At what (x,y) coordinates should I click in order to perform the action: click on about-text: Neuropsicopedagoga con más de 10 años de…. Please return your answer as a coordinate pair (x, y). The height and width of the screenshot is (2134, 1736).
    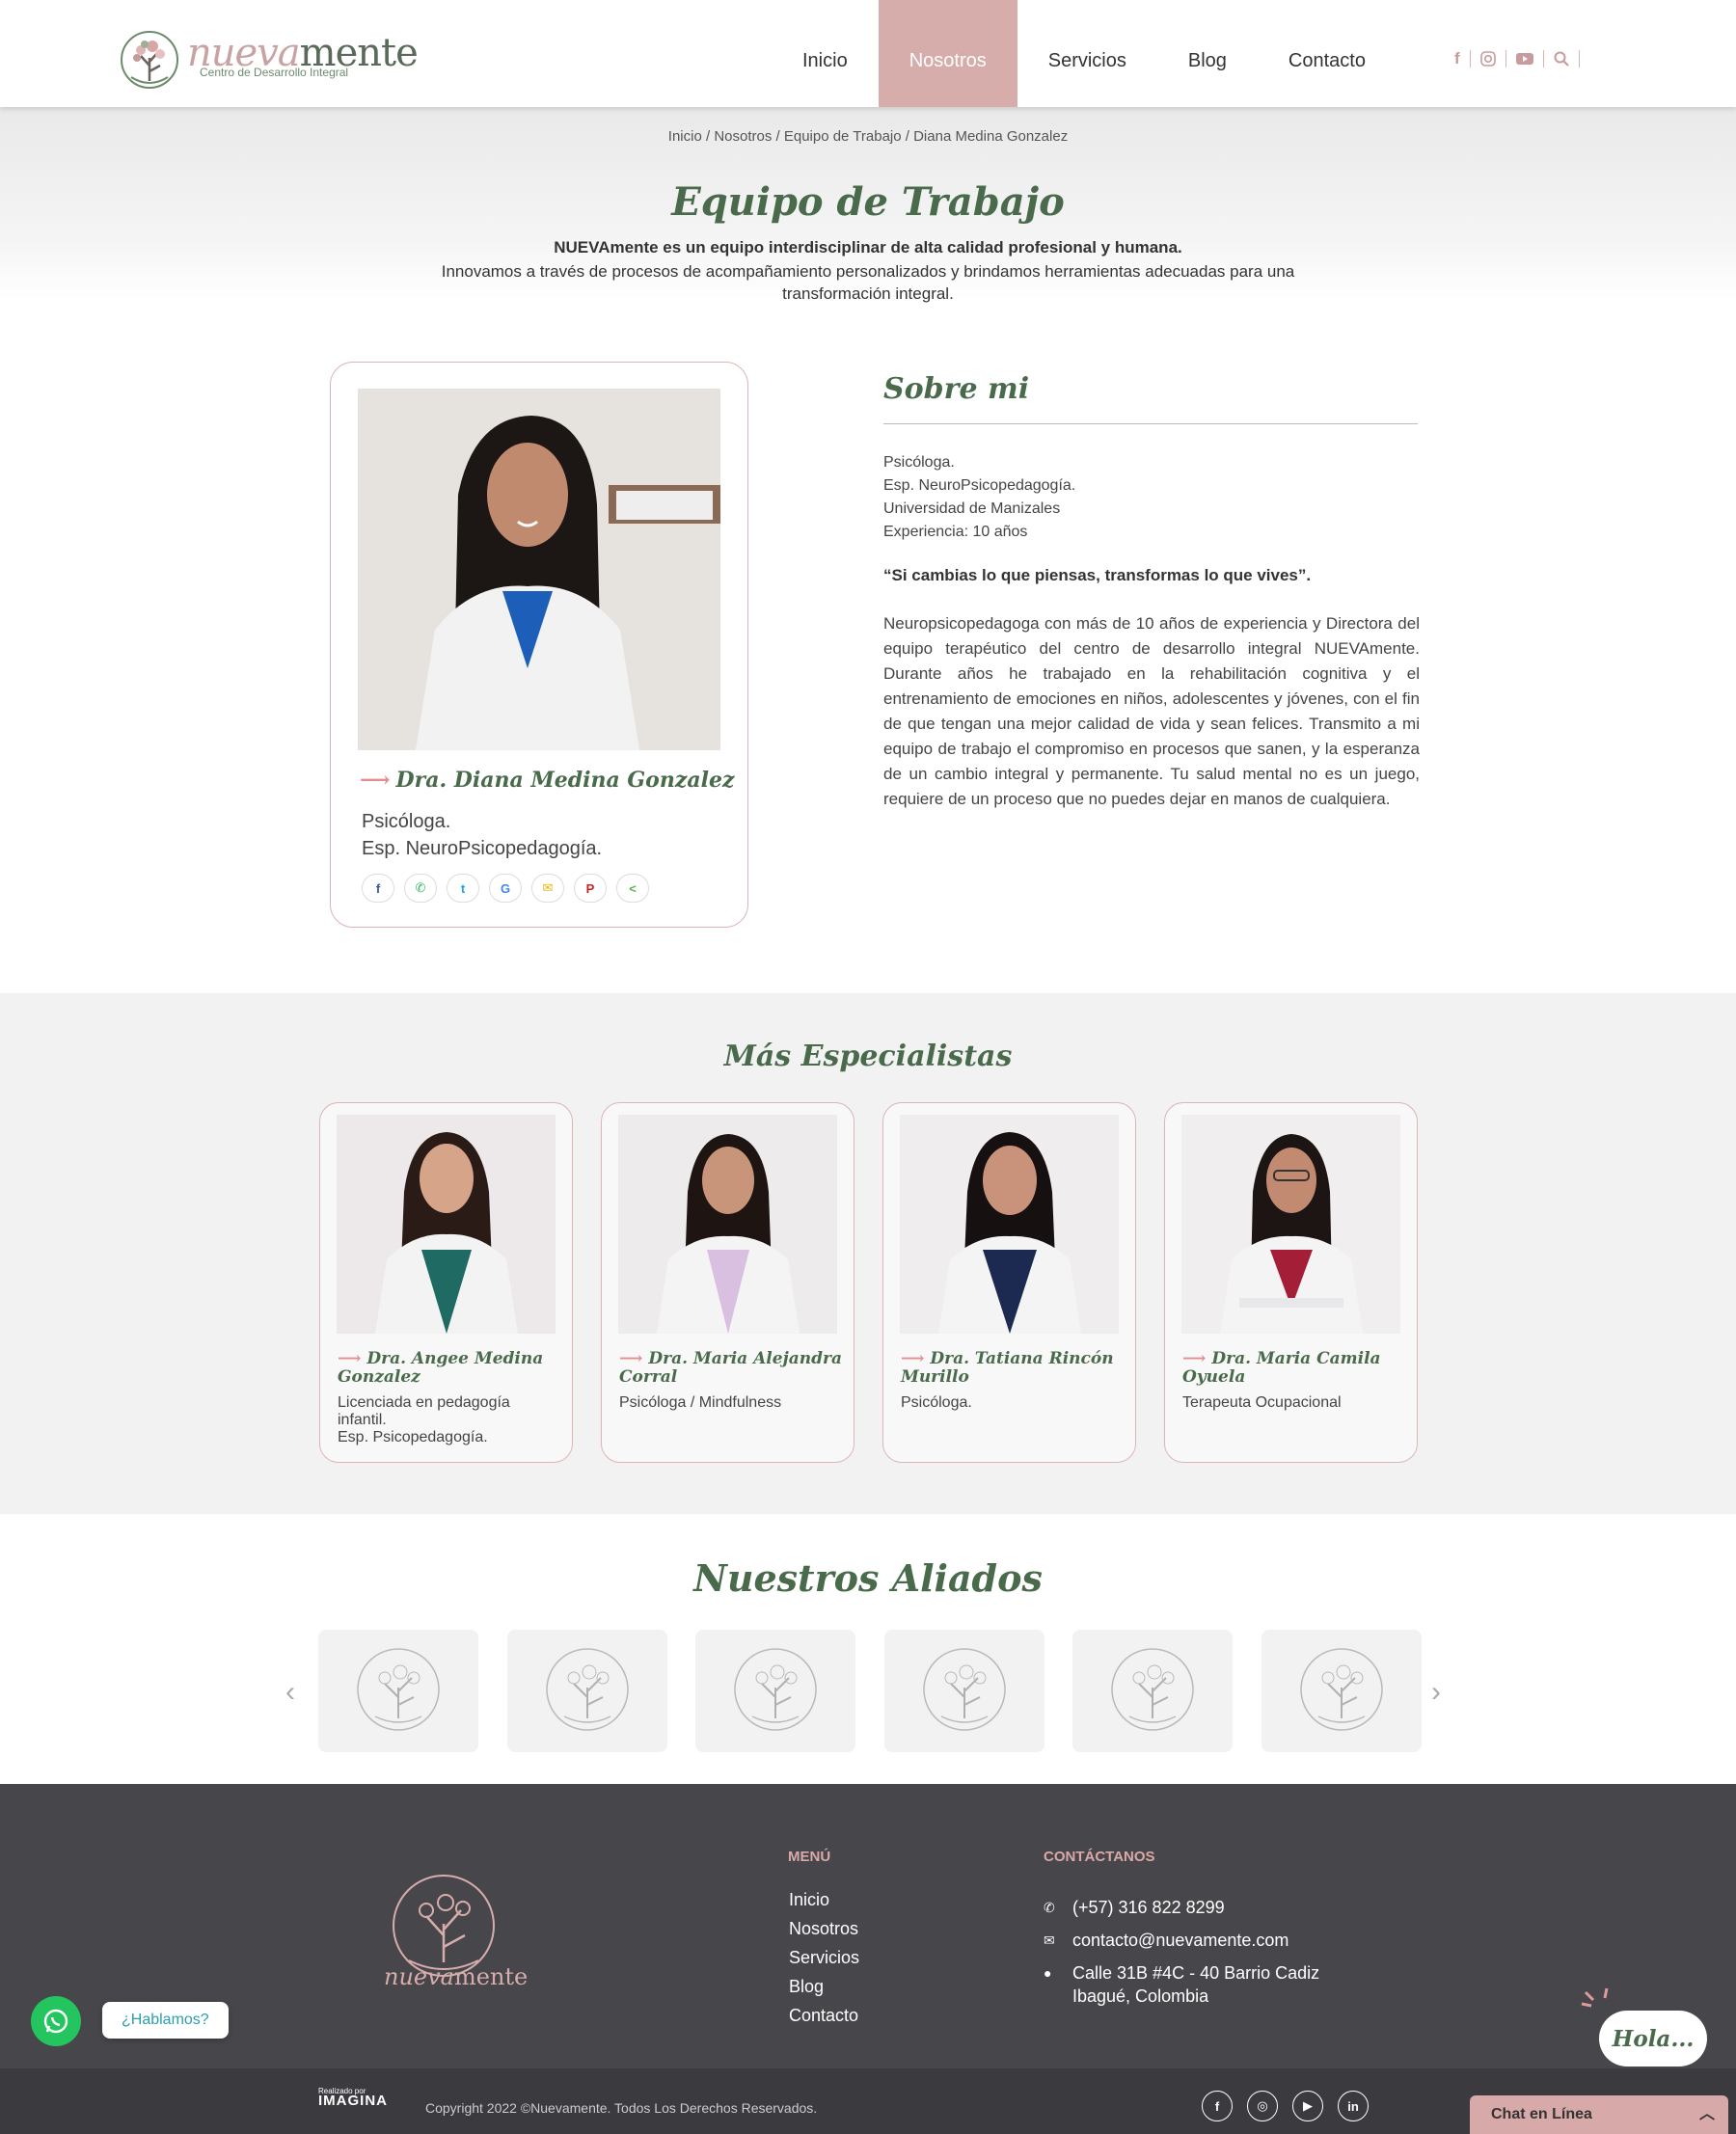
    Looking at the image, I should click on (1151, 711).